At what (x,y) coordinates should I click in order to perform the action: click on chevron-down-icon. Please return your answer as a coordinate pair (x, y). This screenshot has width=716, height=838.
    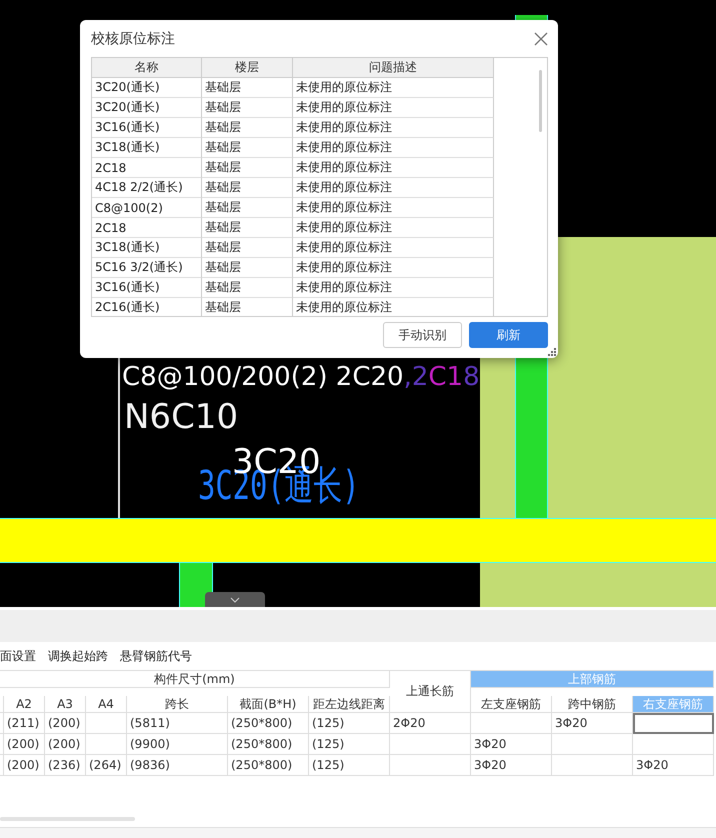
    Looking at the image, I should click on (235, 599).